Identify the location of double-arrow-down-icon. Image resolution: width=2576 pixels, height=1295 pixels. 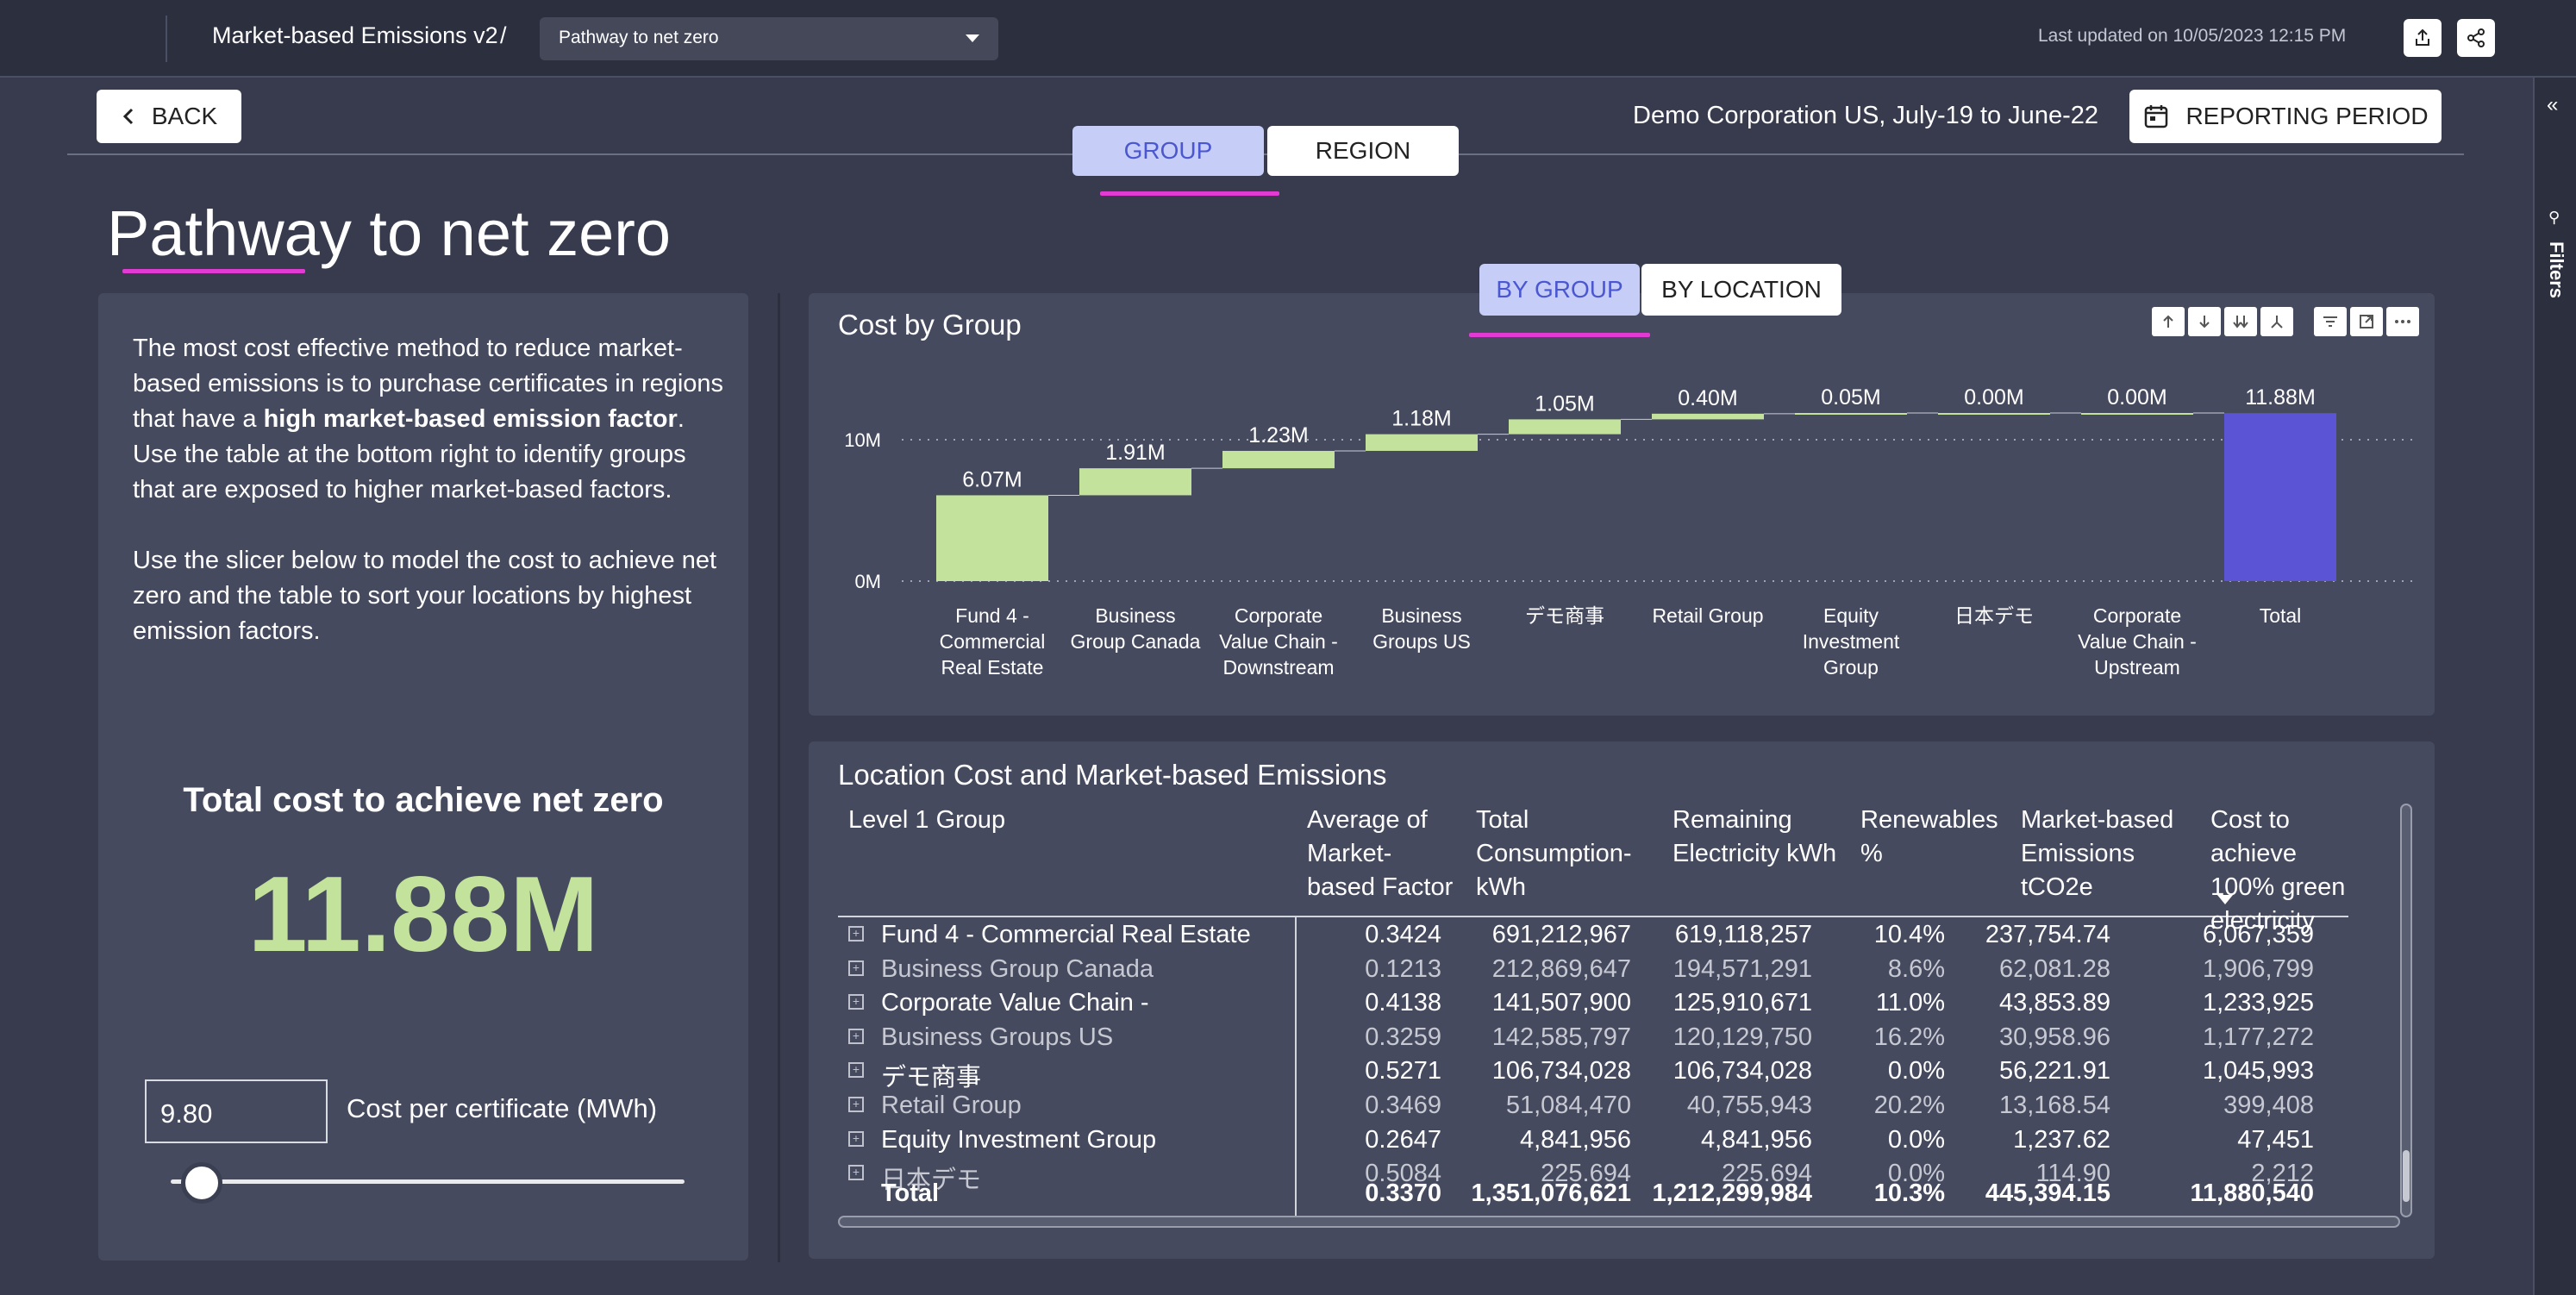
(2240, 322).